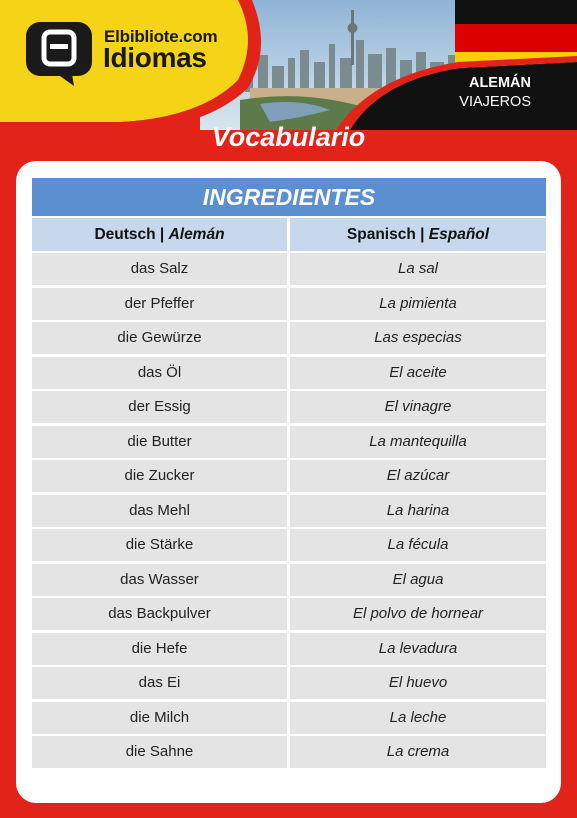 The width and height of the screenshot is (577, 818). What do you see at coordinates (159, 476) in the screenshot?
I see `german-word-cell: die Zucker` at bounding box center [159, 476].